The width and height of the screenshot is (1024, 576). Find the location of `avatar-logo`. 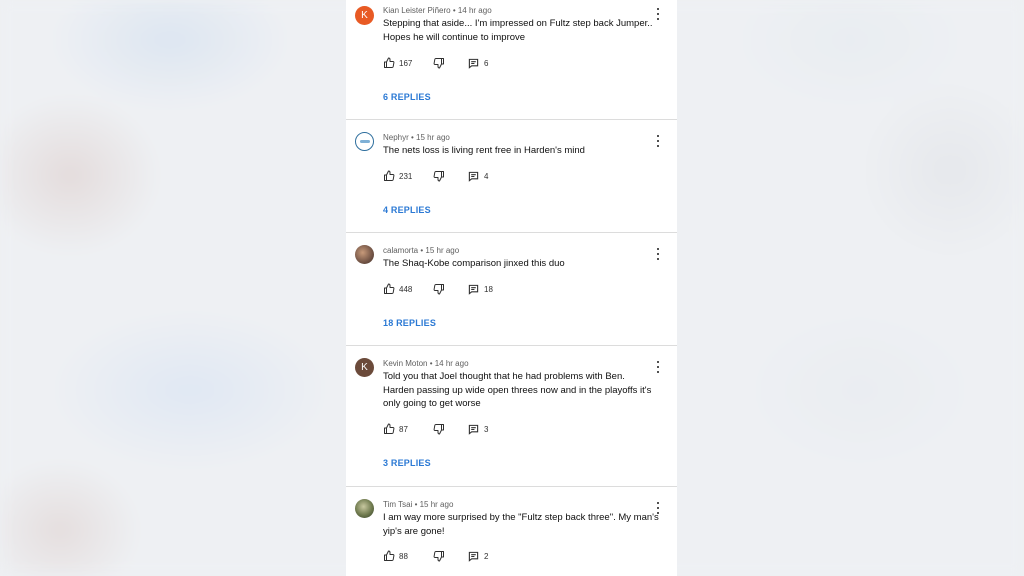

avatar-logo is located at coordinates (364, 141).